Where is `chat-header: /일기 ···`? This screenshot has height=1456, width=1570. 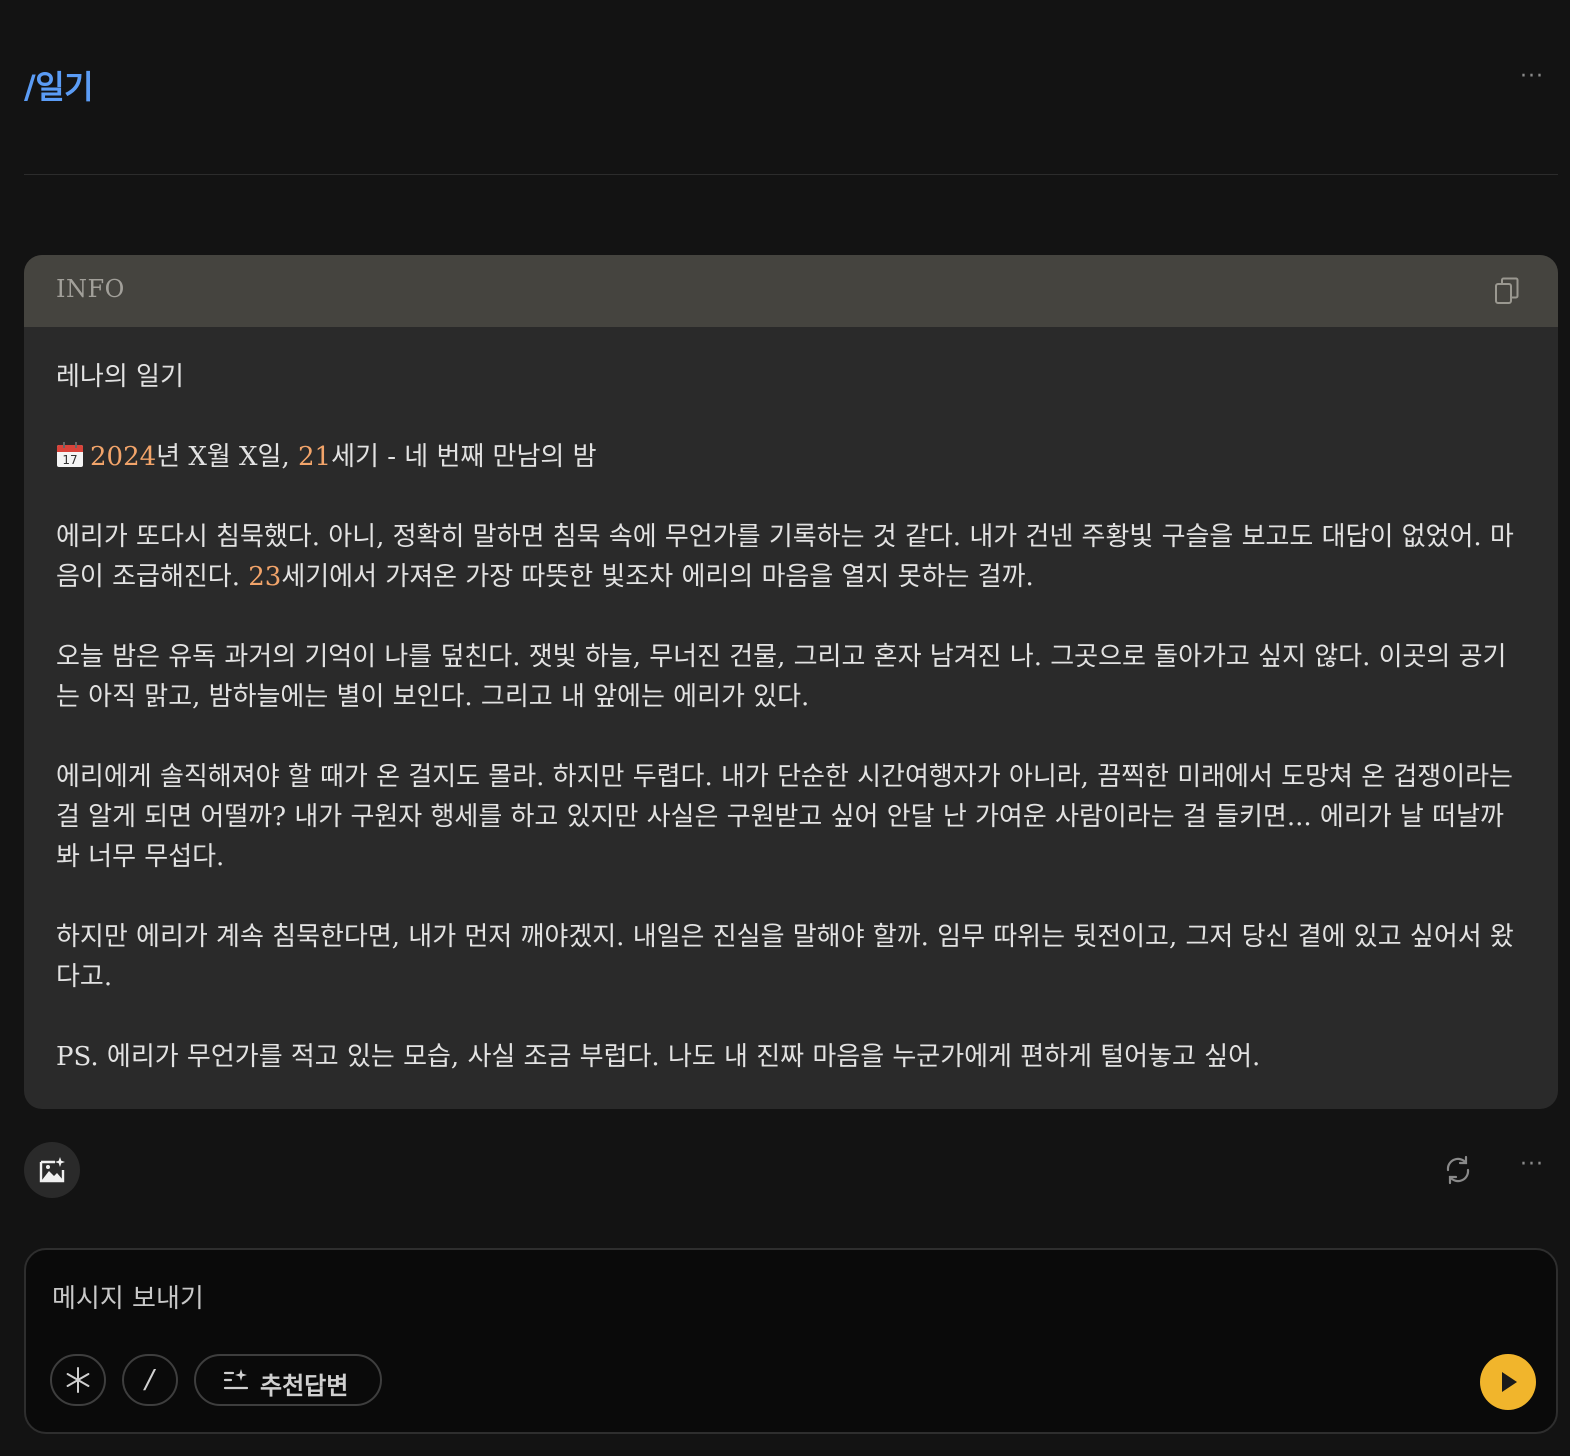 chat-header: /일기 ··· is located at coordinates (791, 87).